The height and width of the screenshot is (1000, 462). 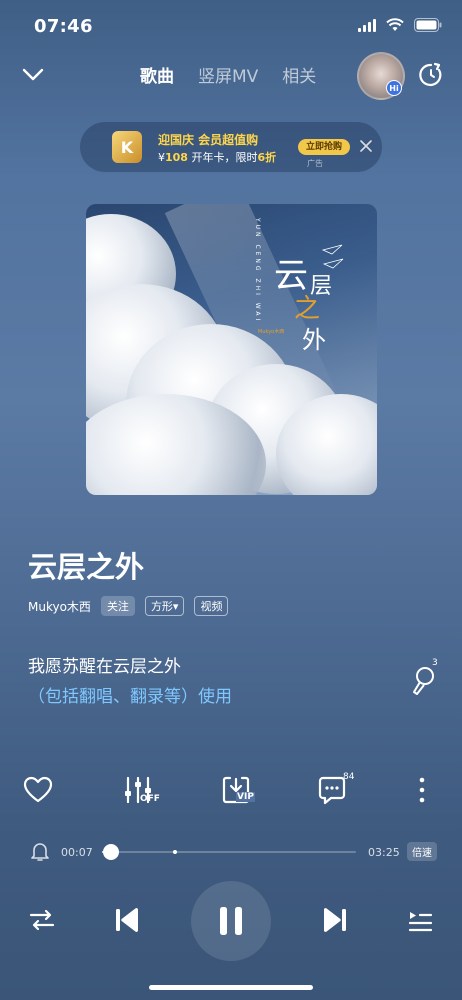 I want to click on cover-mode-dropdown: 方形▾, so click(x=164, y=606).